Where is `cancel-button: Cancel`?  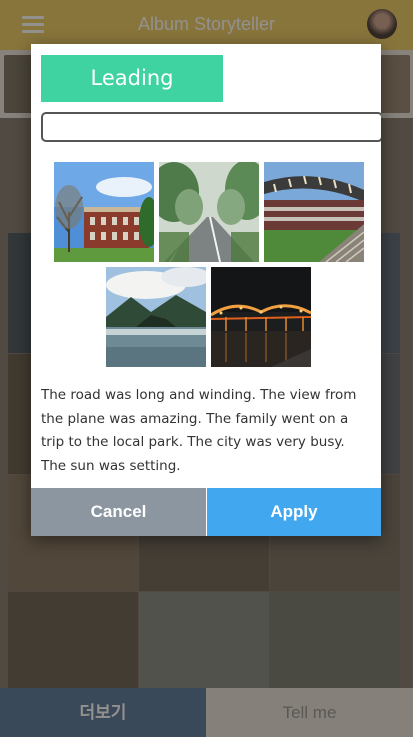
cancel-button: Cancel is located at coordinates (118, 512).